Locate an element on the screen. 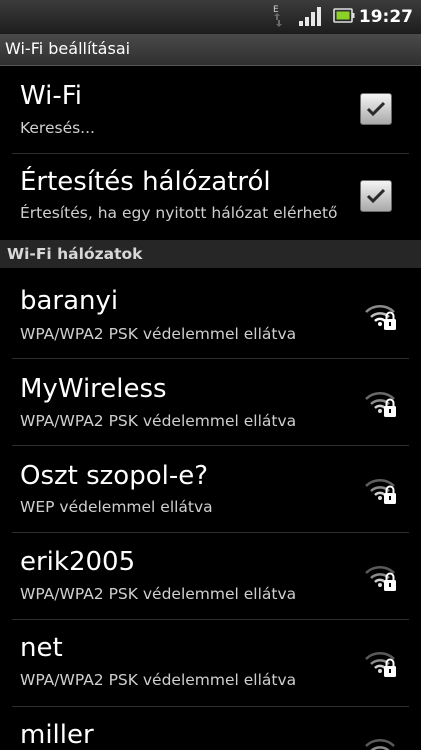 The width and height of the screenshot is (421, 750). title-bar: Wi-Fi beállításai is located at coordinates (210, 50).